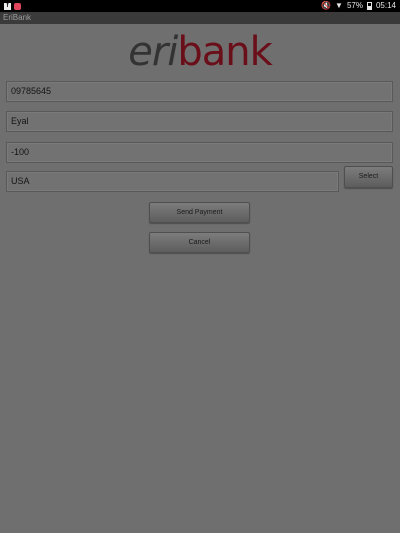  Describe the element at coordinates (339, 5) in the screenshot. I see `wifi-icon: ▼` at that location.